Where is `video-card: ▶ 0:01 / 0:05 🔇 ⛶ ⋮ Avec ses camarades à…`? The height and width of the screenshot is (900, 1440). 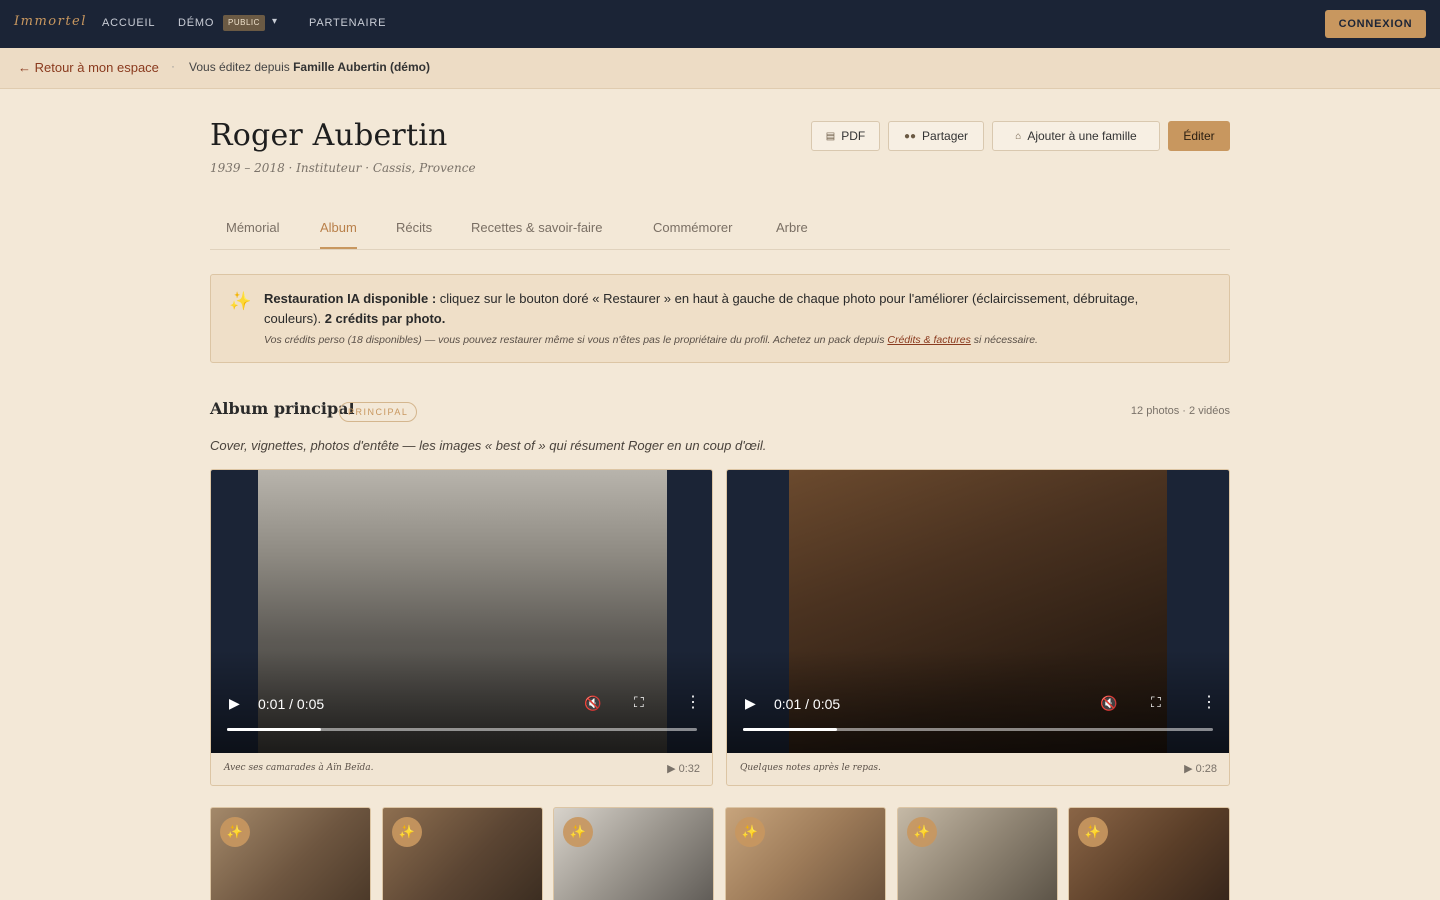 video-card: ▶ 0:01 / 0:05 🔇 ⛶ ⋮ Avec ses camarades à… is located at coordinates (461, 627).